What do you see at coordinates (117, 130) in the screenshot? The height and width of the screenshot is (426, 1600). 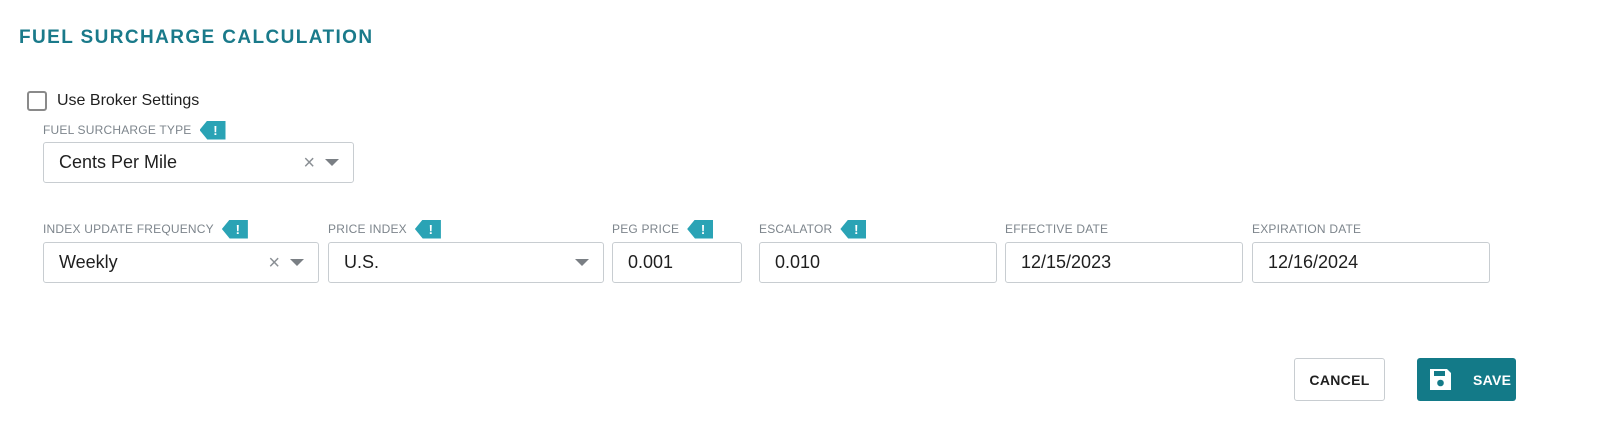 I see `fuel-surcharge-type-label-text: FUEL SURCHARGE TYPE` at bounding box center [117, 130].